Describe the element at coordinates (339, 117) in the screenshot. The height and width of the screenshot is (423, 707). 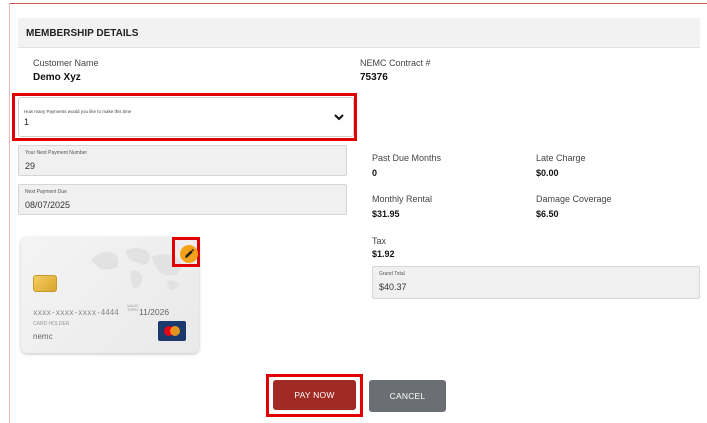
I see `chevron-down-icon` at that location.